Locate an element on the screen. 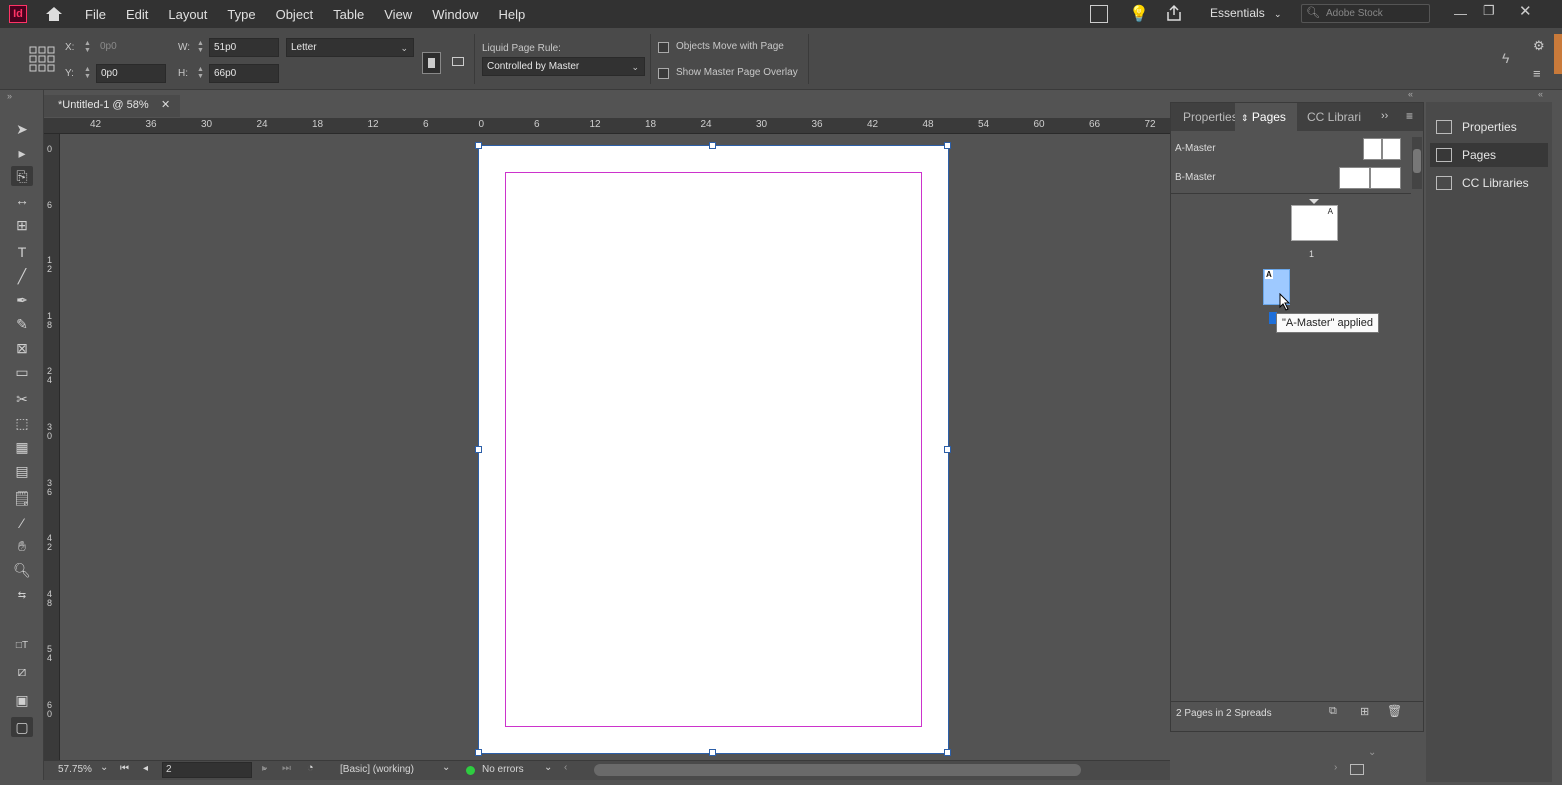 The height and width of the screenshot is (785, 1562). page-tool-icon: ⎘ is located at coordinates (22, 176).